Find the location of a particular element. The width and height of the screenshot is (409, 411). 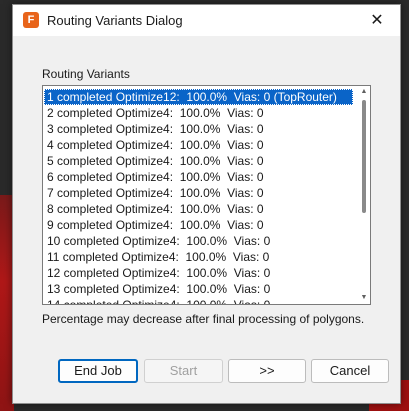

vertical-scrollbar: ▲ ▼ is located at coordinates (364, 195).